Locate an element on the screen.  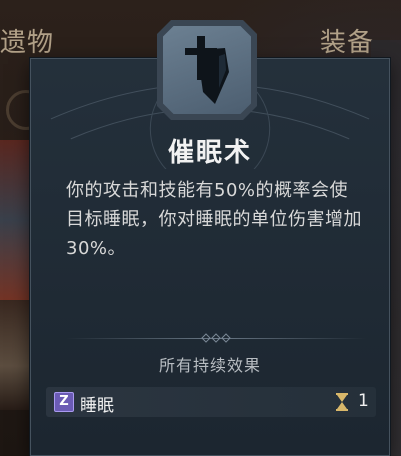
divider-ornament-icon is located at coordinates (216, 338).